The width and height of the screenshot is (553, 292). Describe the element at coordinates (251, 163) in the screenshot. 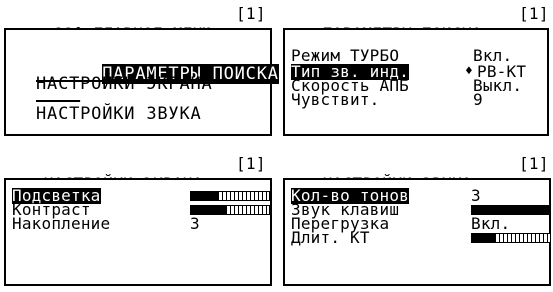

I see `screen-settings-index: [1]` at that location.